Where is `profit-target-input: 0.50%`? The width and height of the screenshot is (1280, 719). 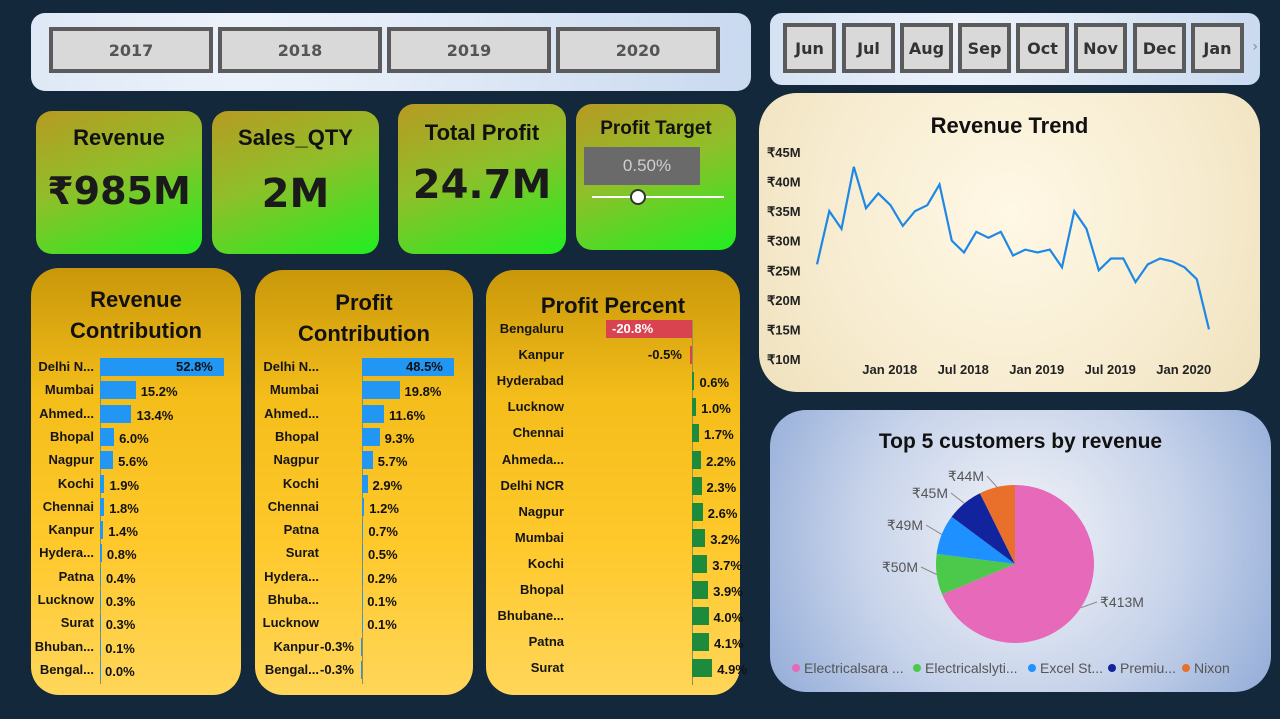 profit-target-input: 0.50% is located at coordinates (642, 166).